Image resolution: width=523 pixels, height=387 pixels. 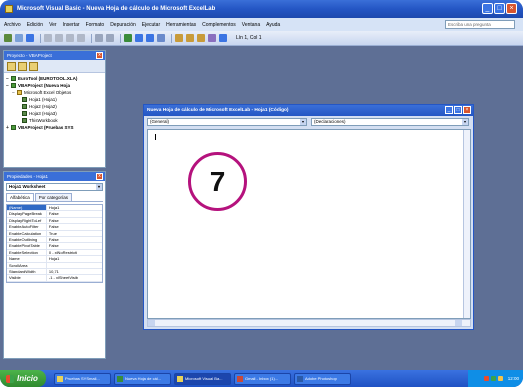 What do you see at coordinates (99, 55) in the screenshot?
I see `project-panel-close-button: x` at bounding box center [99, 55].